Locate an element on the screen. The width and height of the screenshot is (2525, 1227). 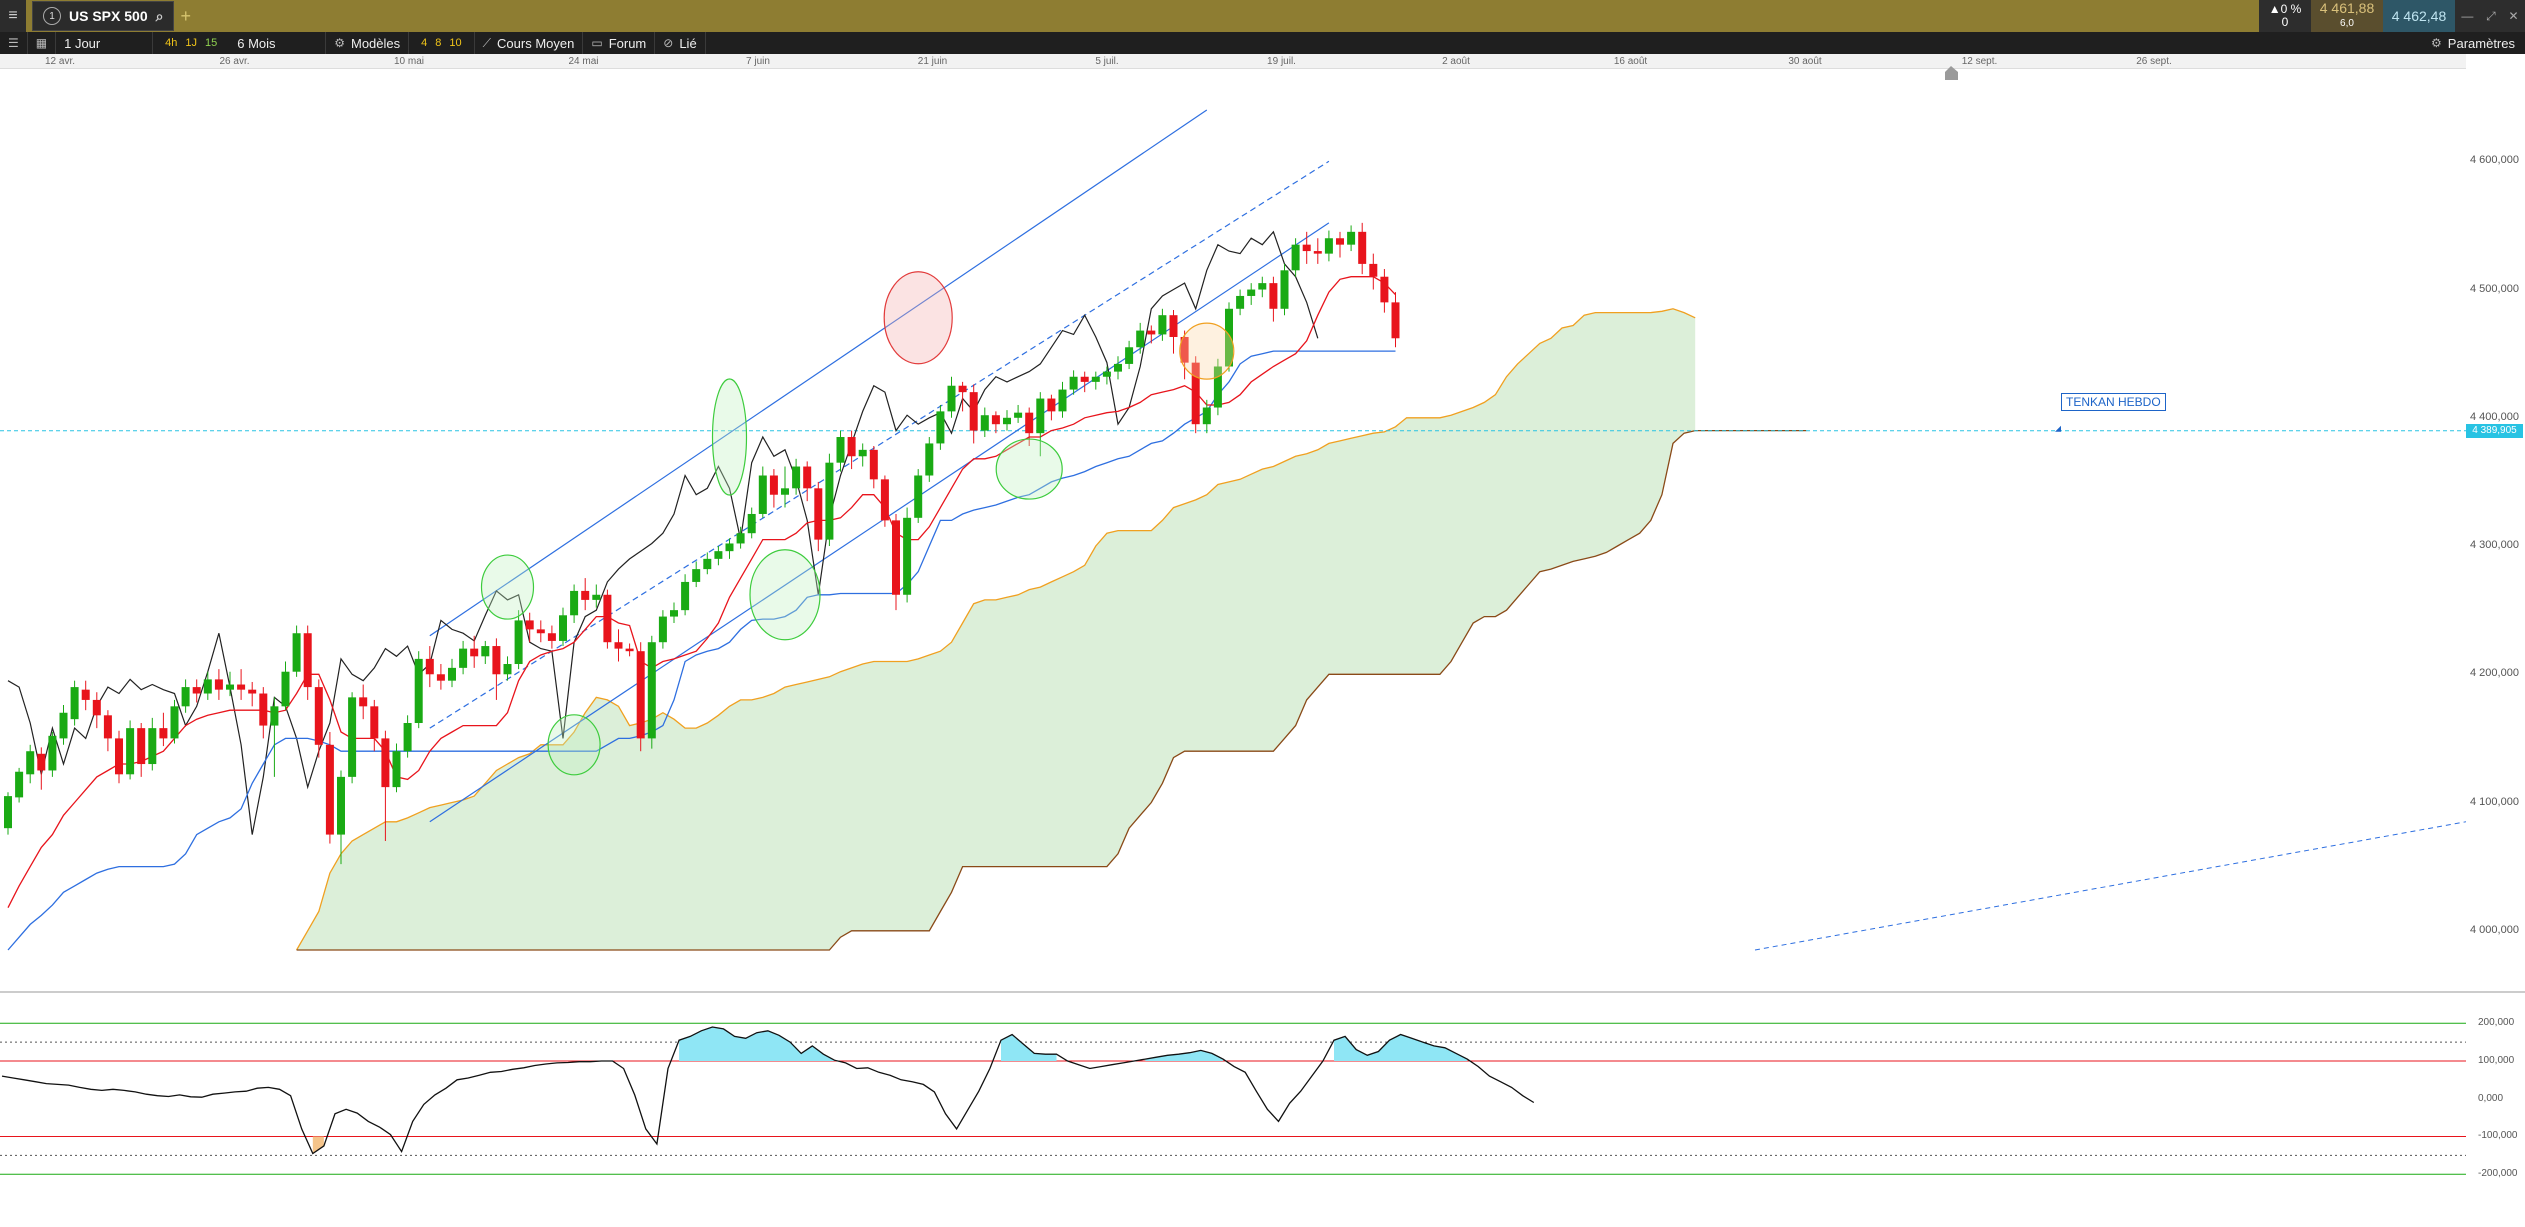
oscillator-y-tick-label: -100,000 is located at coordinates (2498, 1136).